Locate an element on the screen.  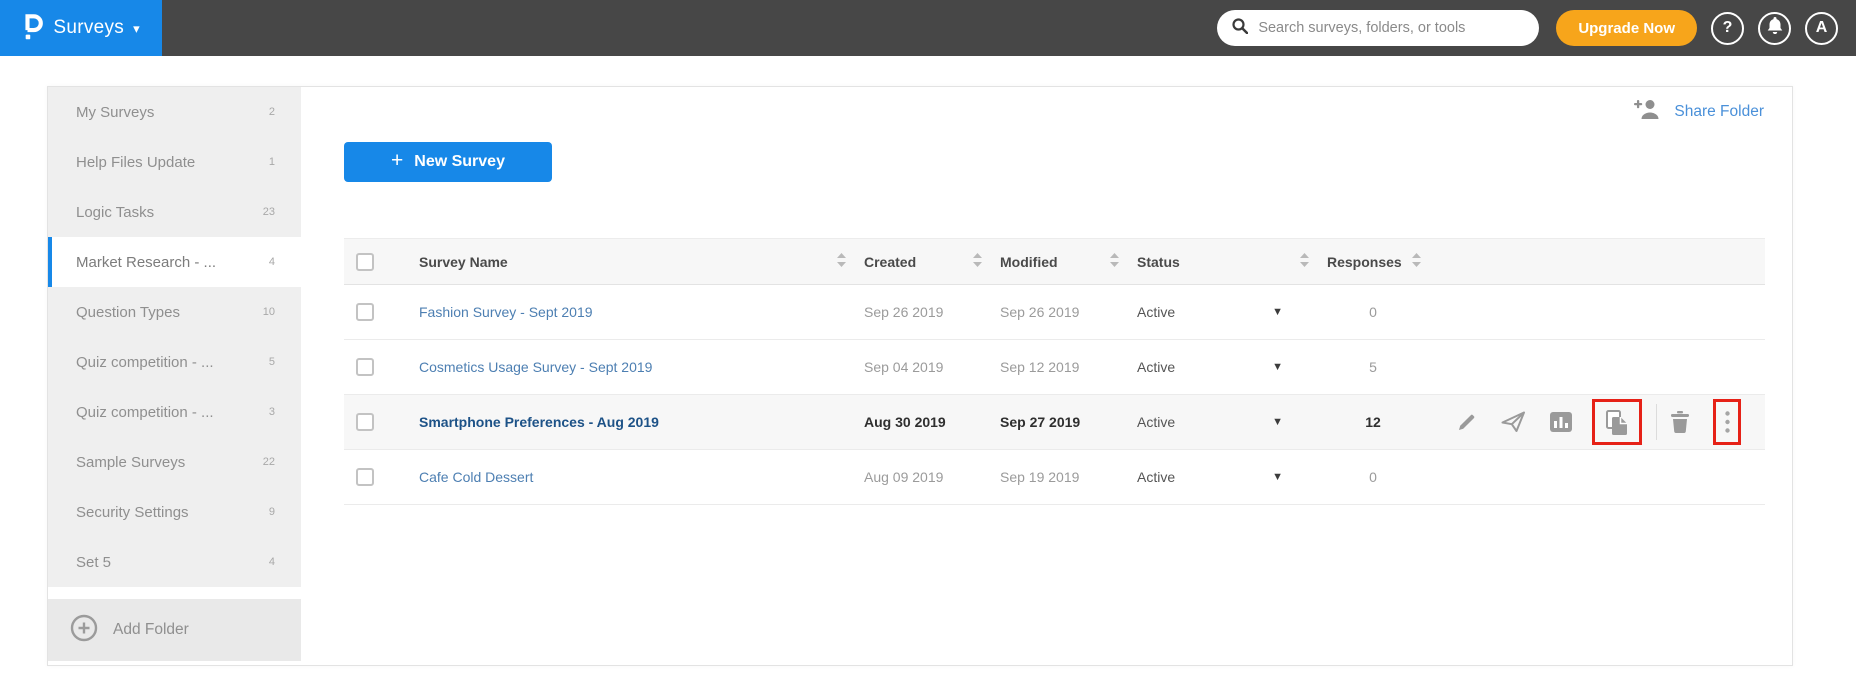
sidebar-item-count: 1 is located at coordinates (271, 162).